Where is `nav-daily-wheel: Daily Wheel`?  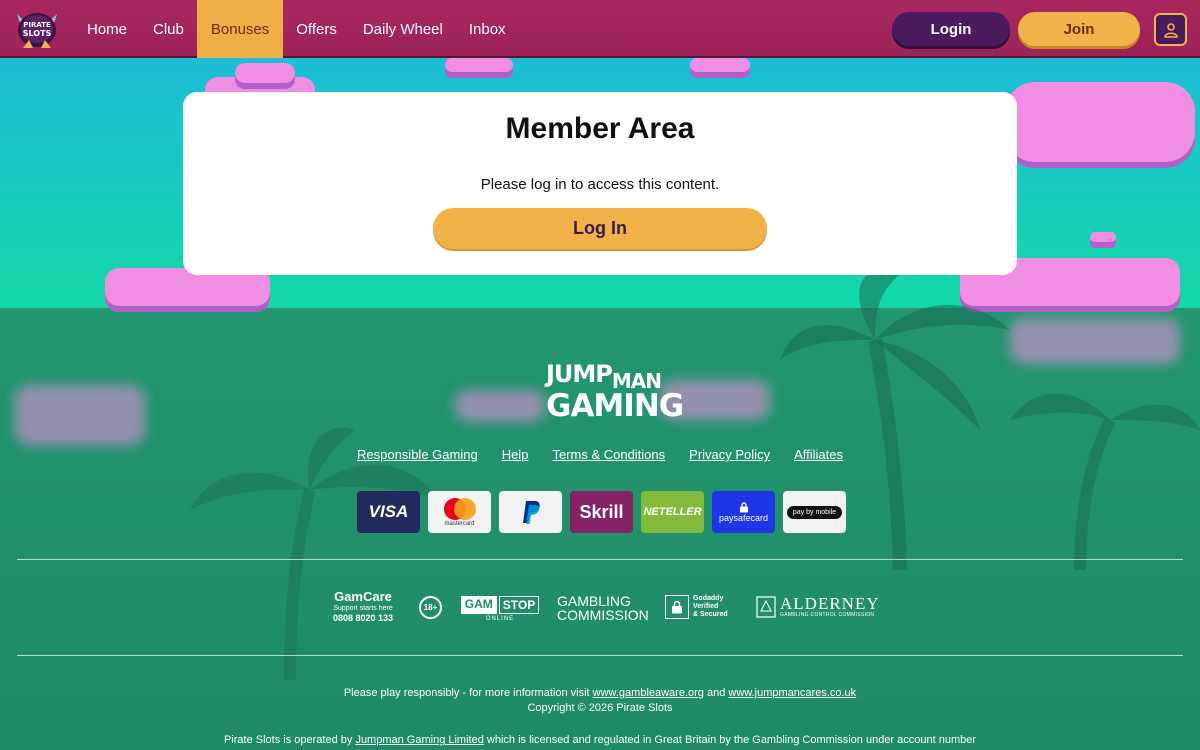 nav-daily-wheel: Daily Wheel is located at coordinates (403, 29).